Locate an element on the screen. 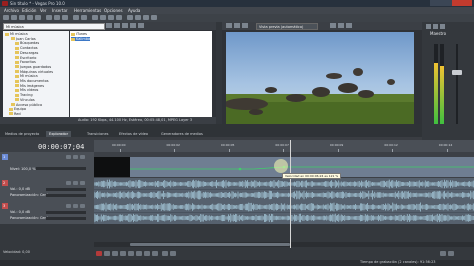  audio-1-volume-slider is located at coordinates (66, 189).